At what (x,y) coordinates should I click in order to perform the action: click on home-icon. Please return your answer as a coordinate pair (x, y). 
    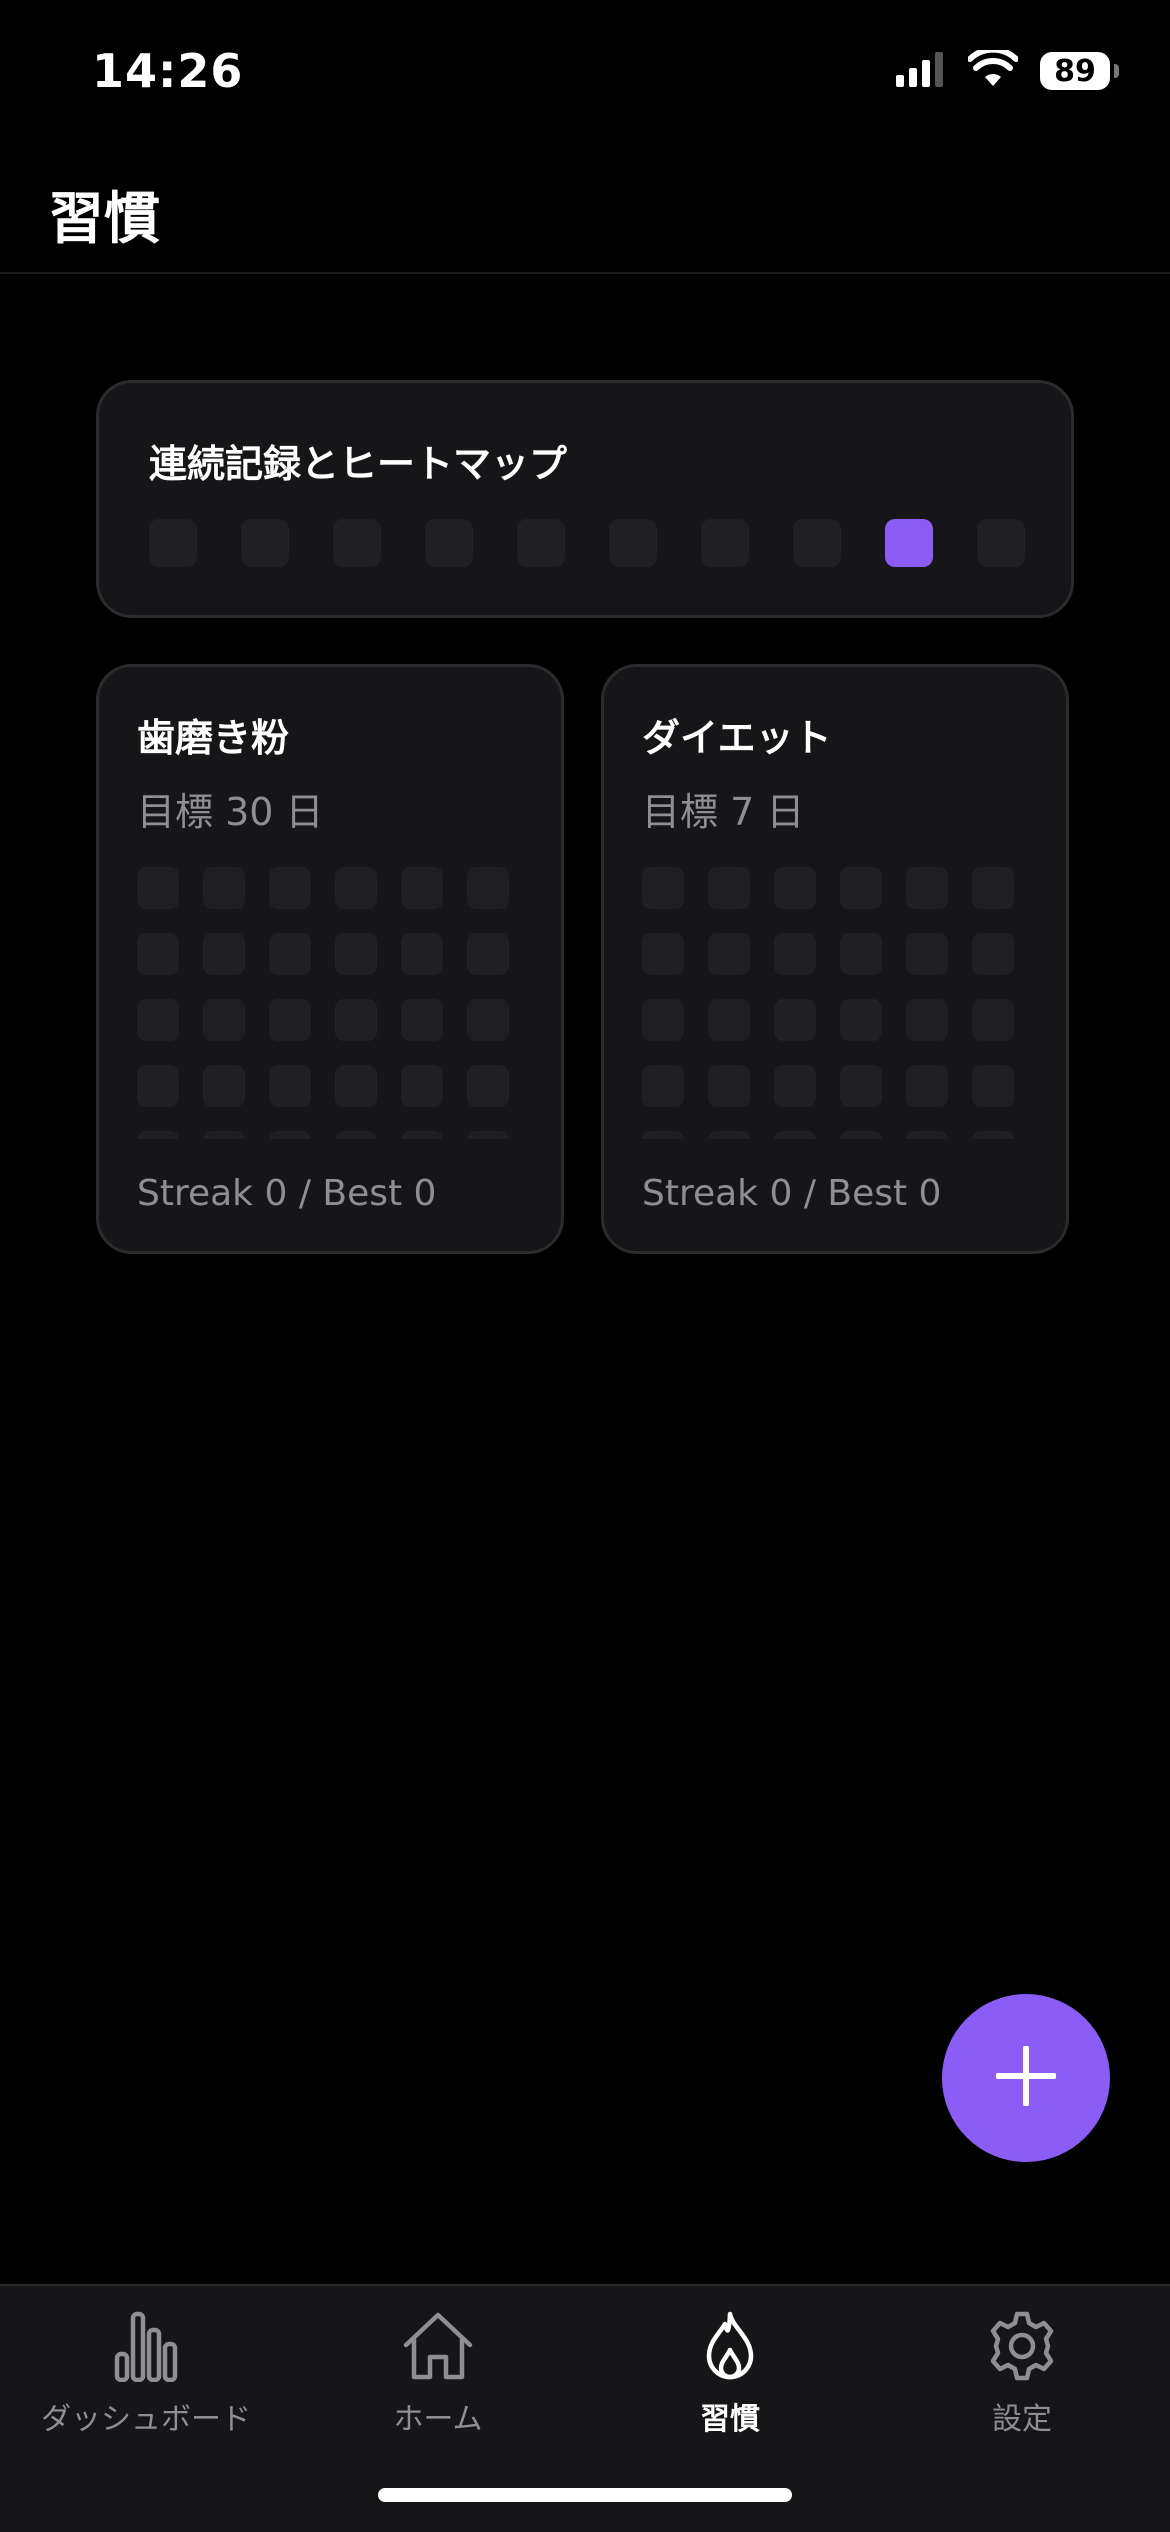
    Looking at the image, I should click on (438, 2346).